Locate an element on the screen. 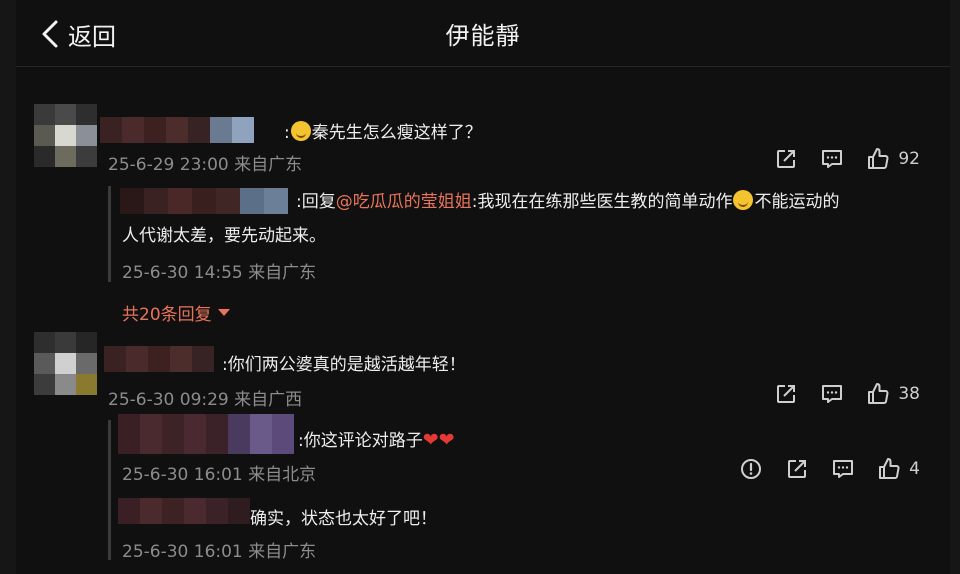 The image size is (960, 574). like-count: 4 is located at coordinates (914, 469).